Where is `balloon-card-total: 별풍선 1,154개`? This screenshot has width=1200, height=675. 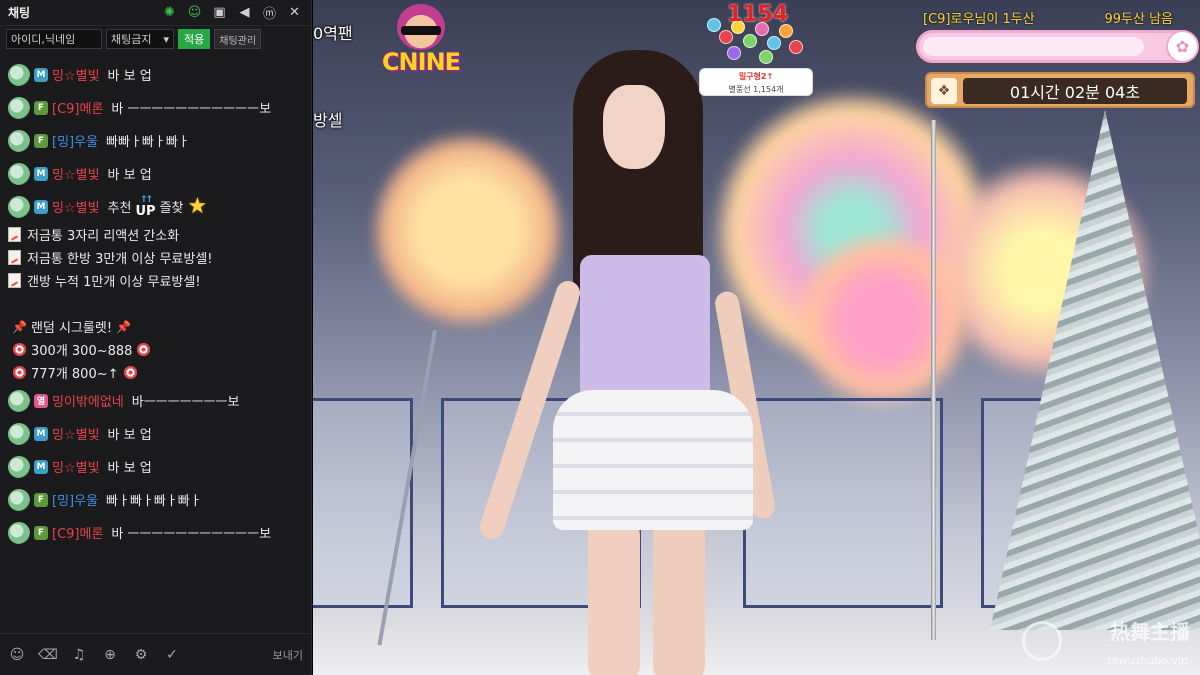
balloon-card-total: 별풍선 1,154개 is located at coordinates (756, 89).